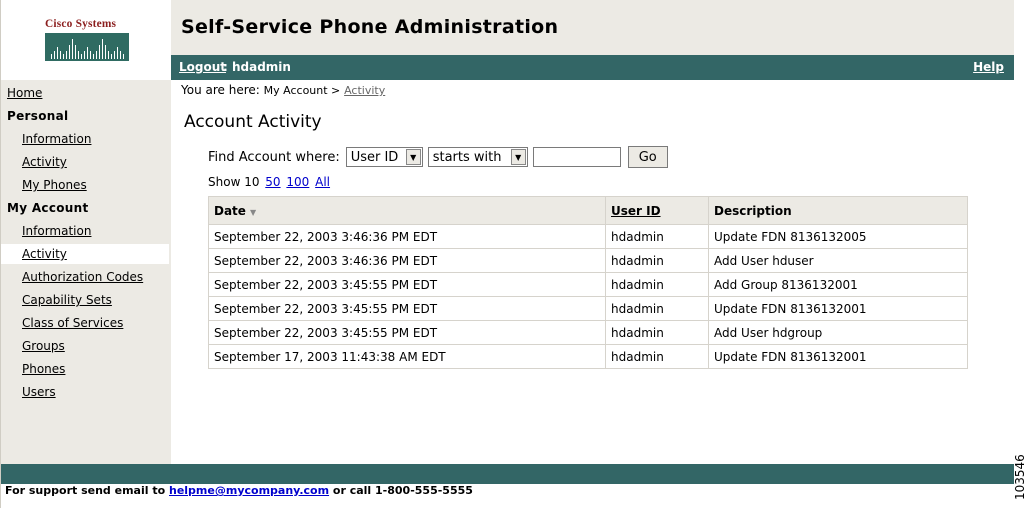 The width and height of the screenshot is (1030, 508). Describe the element at coordinates (838, 284) in the screenshot. I see `cell-description: Add Group 8136132001` at that location.